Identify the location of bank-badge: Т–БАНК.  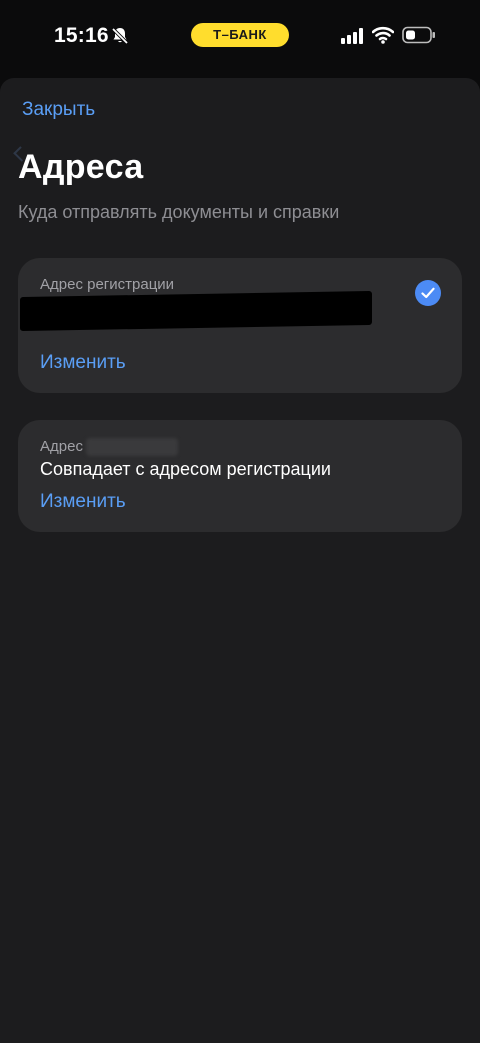
(240, 35).